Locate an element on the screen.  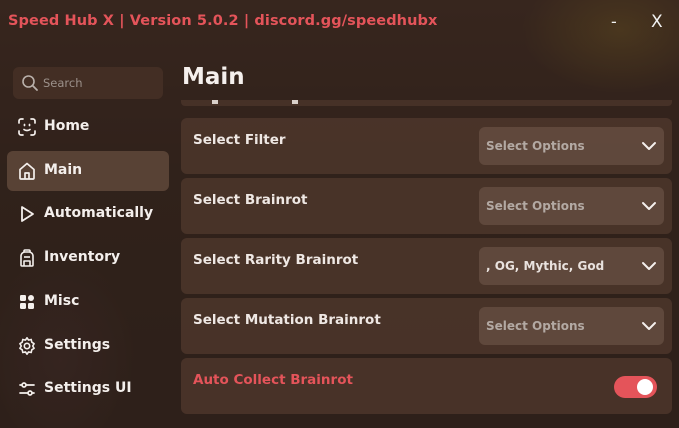
sidebar-item-settings: Settings is located at coordinates (88, 346).